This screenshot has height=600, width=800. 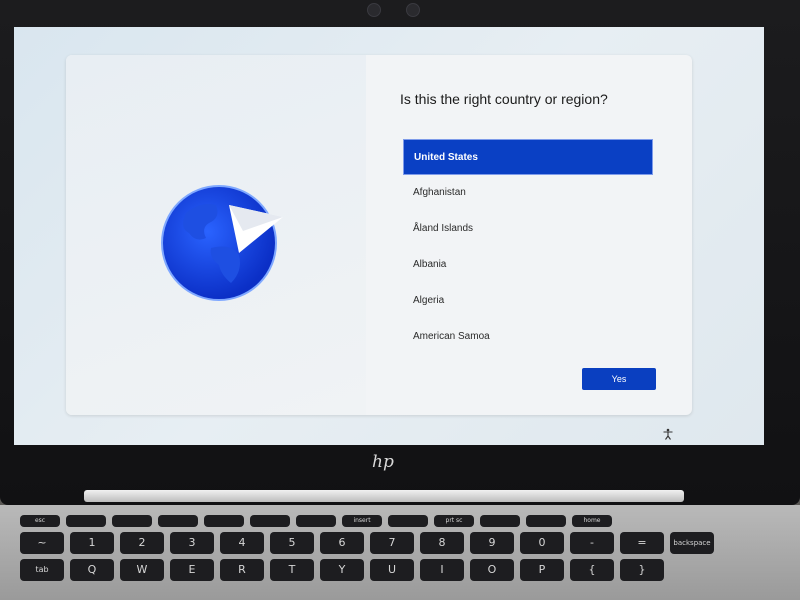 I want to click on key-backspace: backspace, so click(x=692, y=543).